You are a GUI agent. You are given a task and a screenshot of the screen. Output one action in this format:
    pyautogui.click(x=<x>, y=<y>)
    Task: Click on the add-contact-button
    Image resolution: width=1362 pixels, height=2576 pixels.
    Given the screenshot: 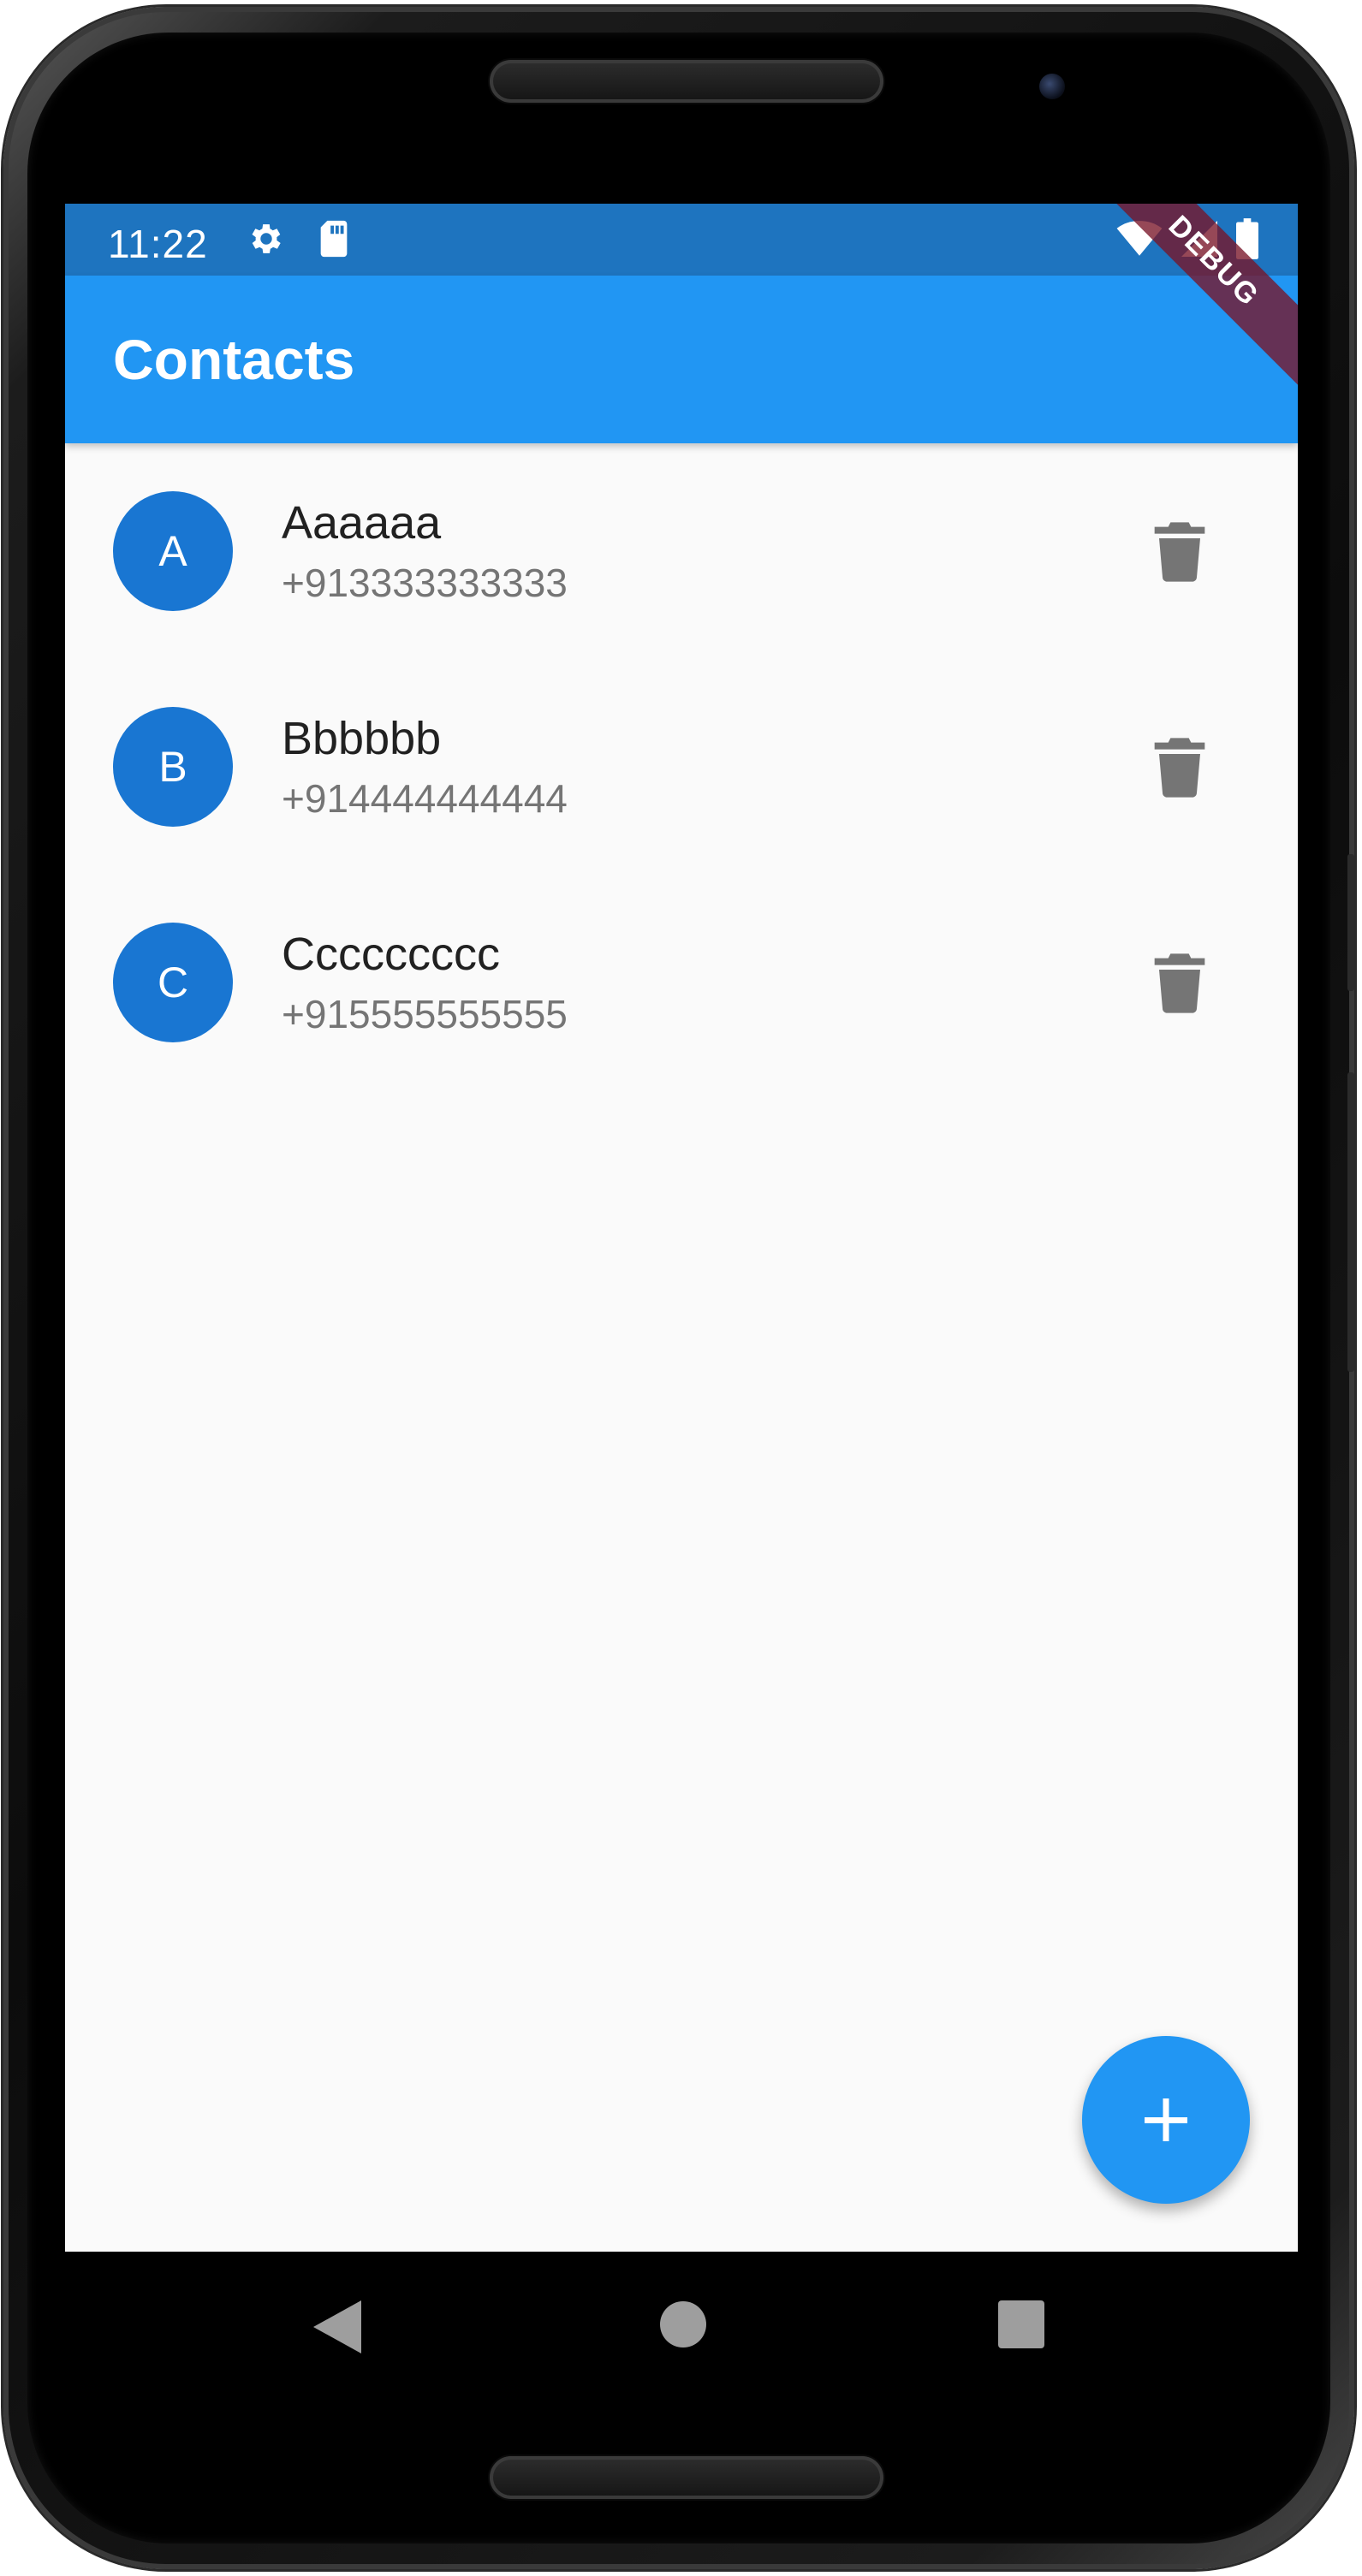 What is the action you would take?
    pyautogui.click(x=1166, y=2120)
    